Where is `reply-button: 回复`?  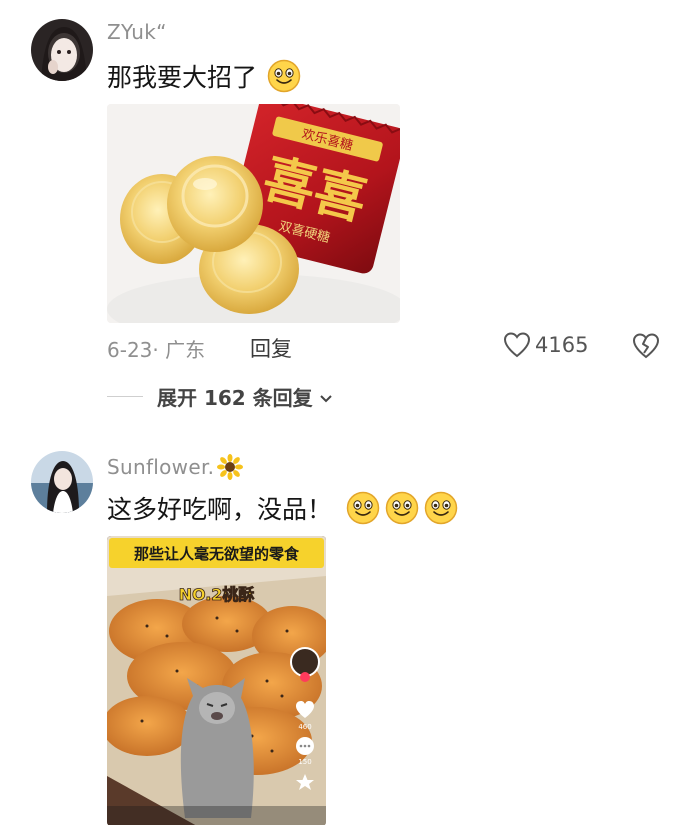
reply-button: 回复 is located at coordinates (271, 348).